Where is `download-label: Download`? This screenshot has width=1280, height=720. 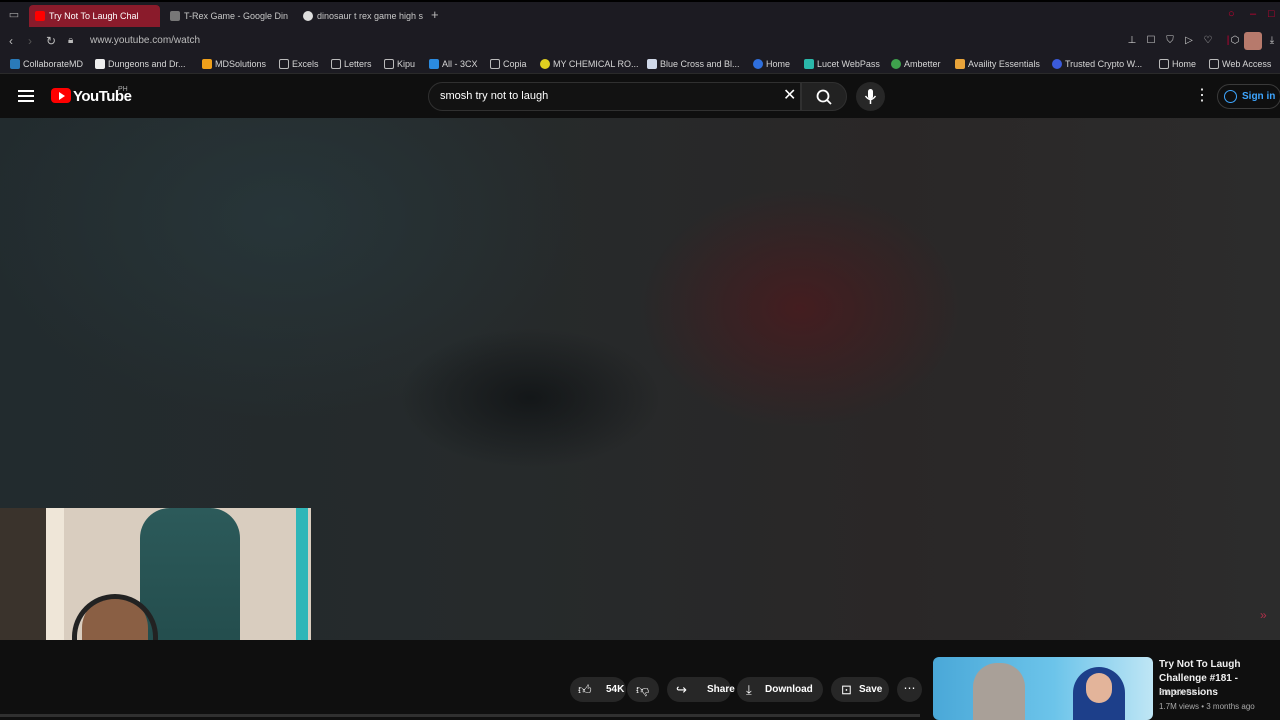 download-label: Download is located at coordinates (789, 689).